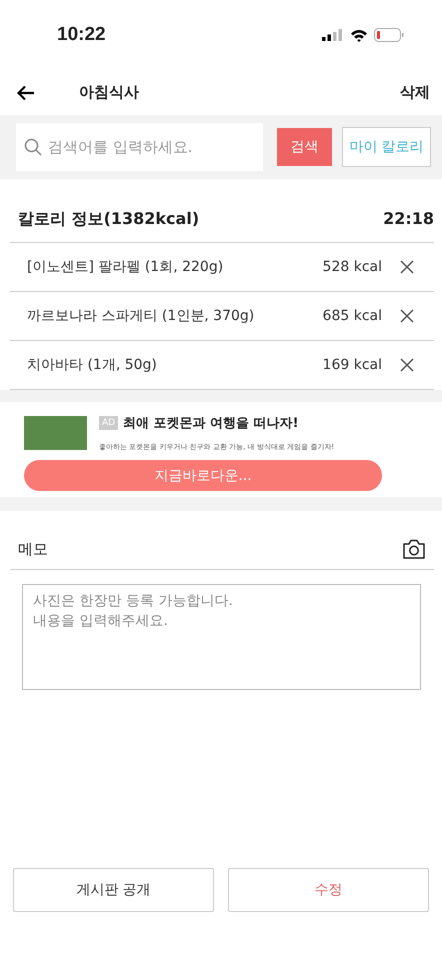 This screenshot has height=960, width=442. I want to click on memo-title: 메모, so click(33, 549).